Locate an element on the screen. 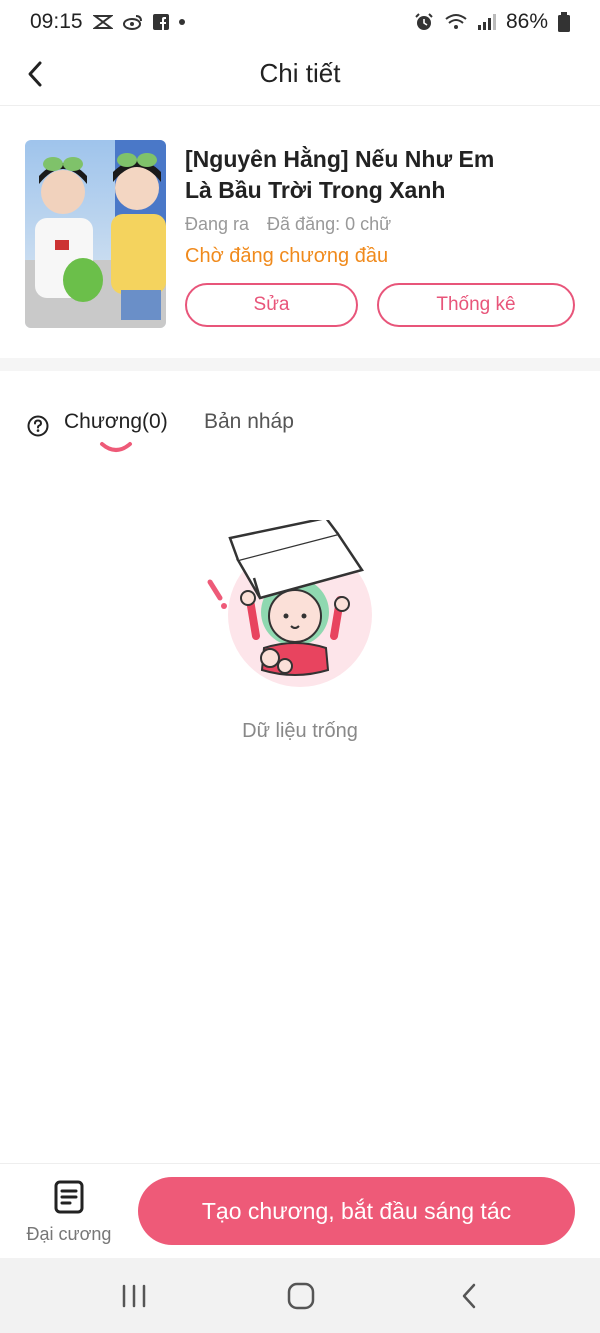 This screenshot has width=600, height=1333. system-back-icon is located at coordinates (469, 1296).